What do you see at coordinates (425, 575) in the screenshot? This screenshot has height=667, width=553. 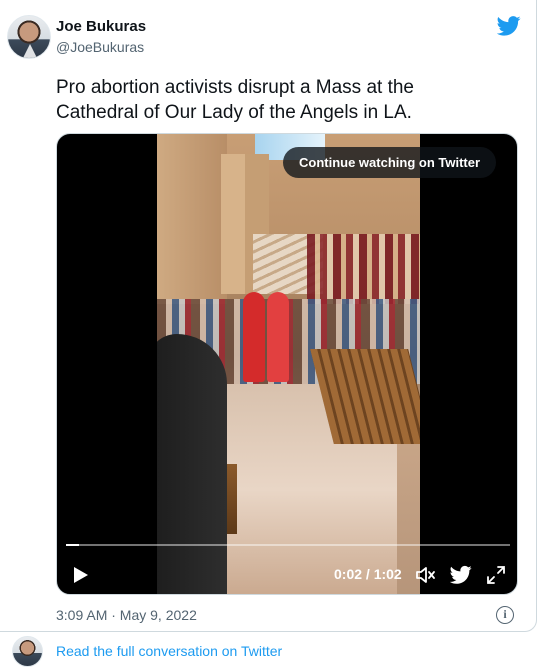 I see `volume-icon` at bounding box center [425, 575].